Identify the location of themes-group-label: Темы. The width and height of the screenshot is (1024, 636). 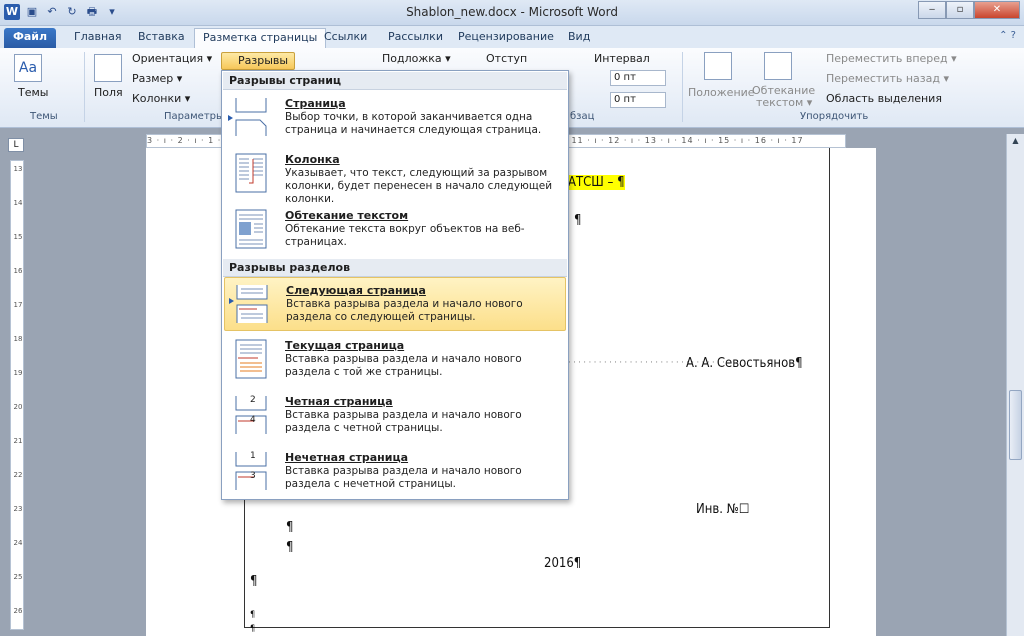
(44, 116).